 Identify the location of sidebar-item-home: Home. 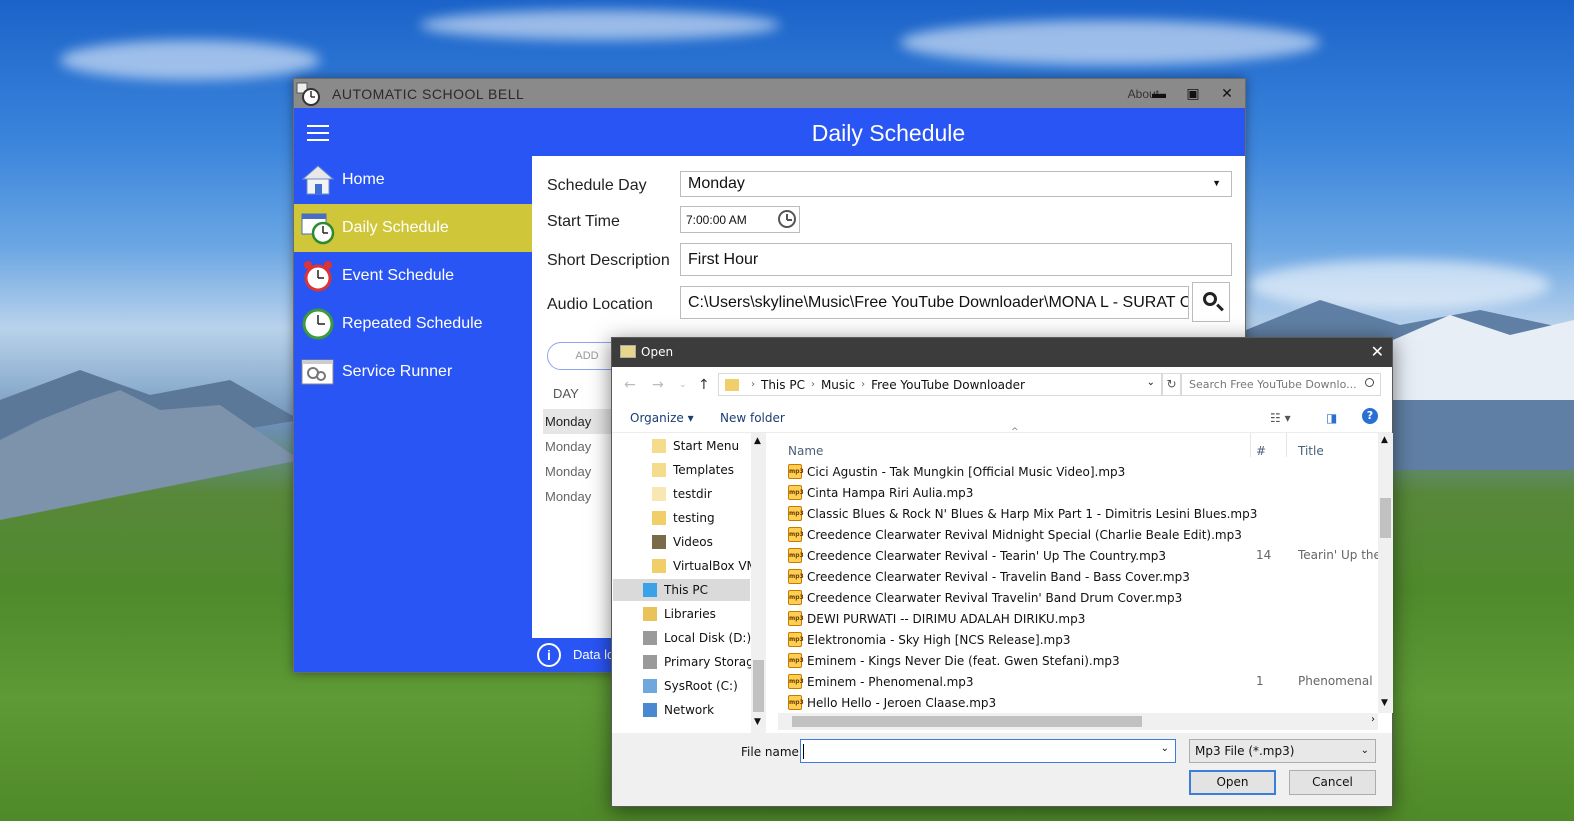
(413, 180).